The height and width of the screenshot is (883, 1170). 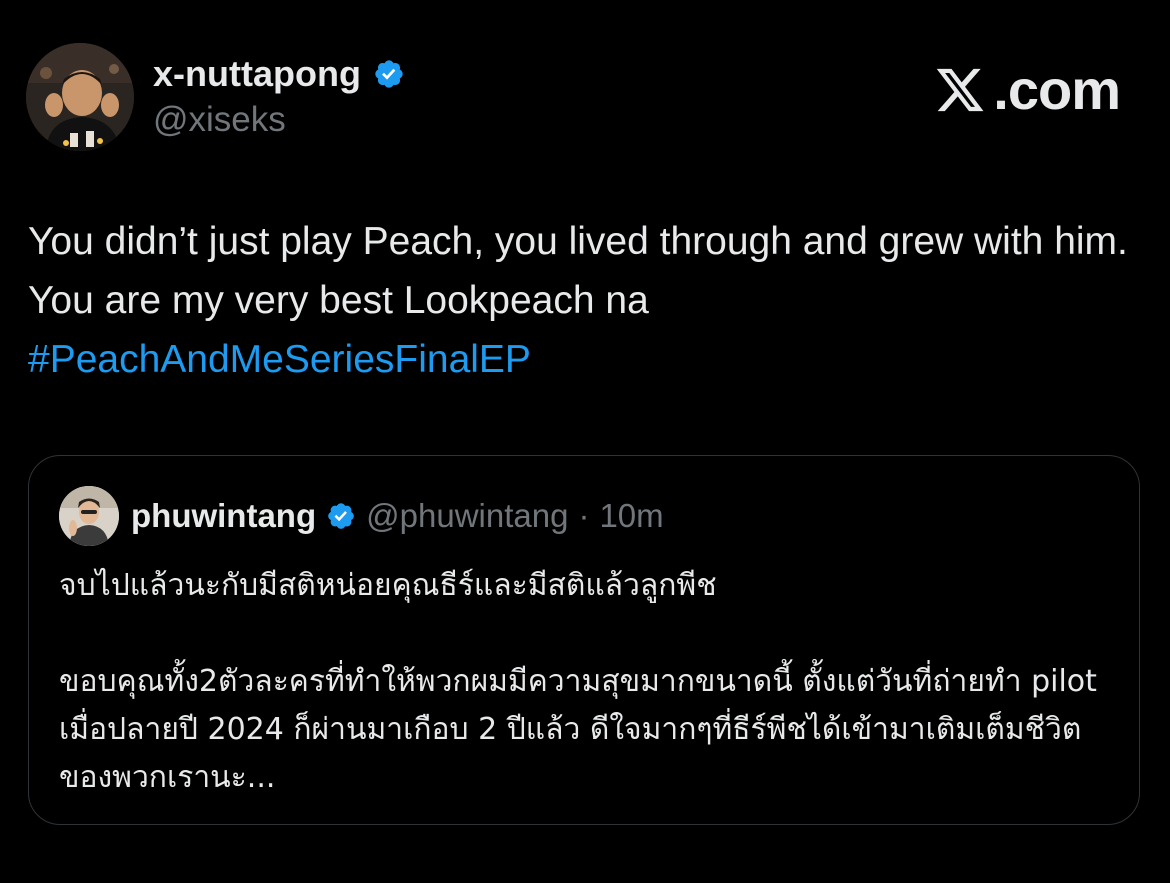 I want to click on avatar-photo-icon, so click(x=80, y=97).